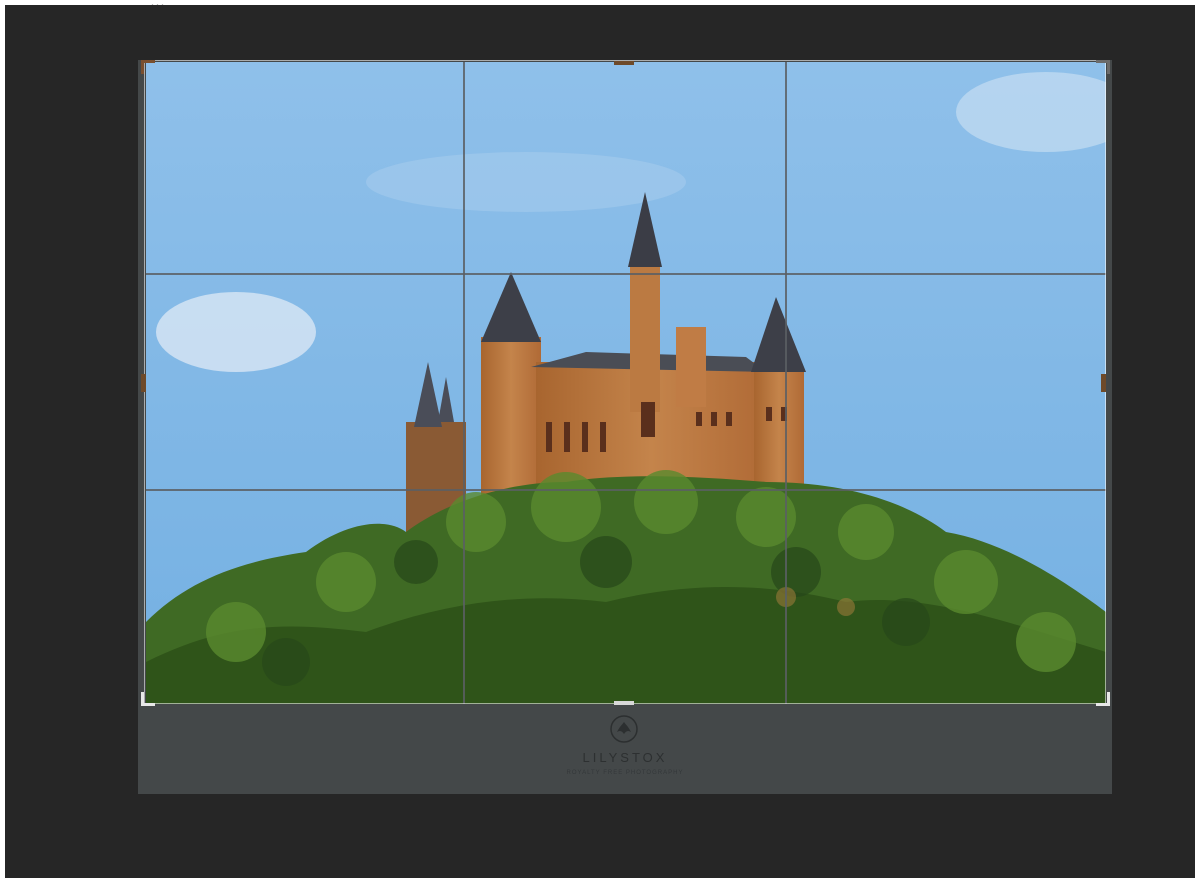 The image size is (1200, 883). I want to click on watermark: LILYSTOX ROYALTY FREE PHOTOGRAPHY, so click(625, 748).